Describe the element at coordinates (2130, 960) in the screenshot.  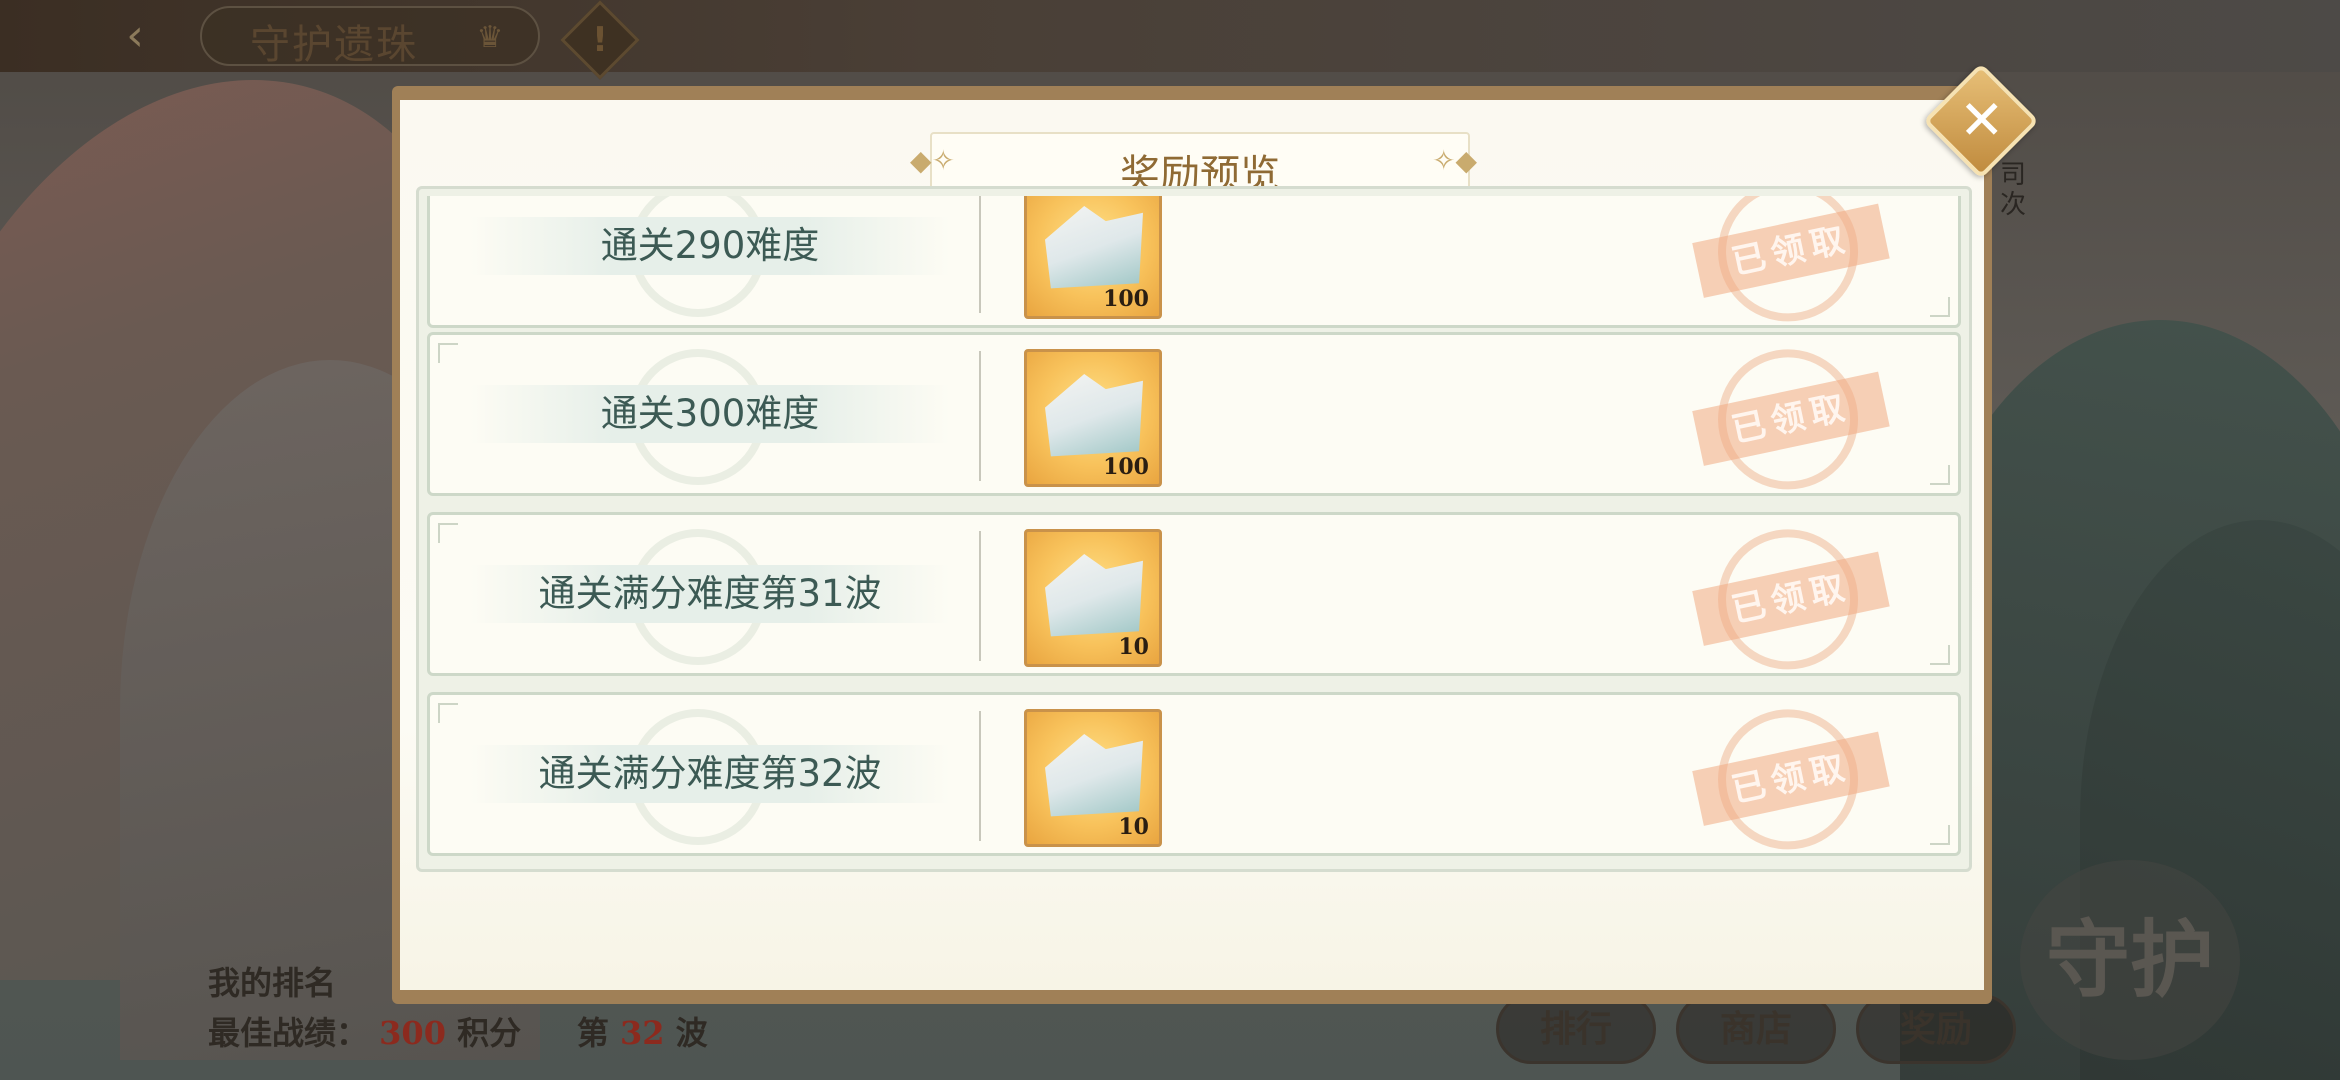
I see `guard-emblem: 守护` at that location.